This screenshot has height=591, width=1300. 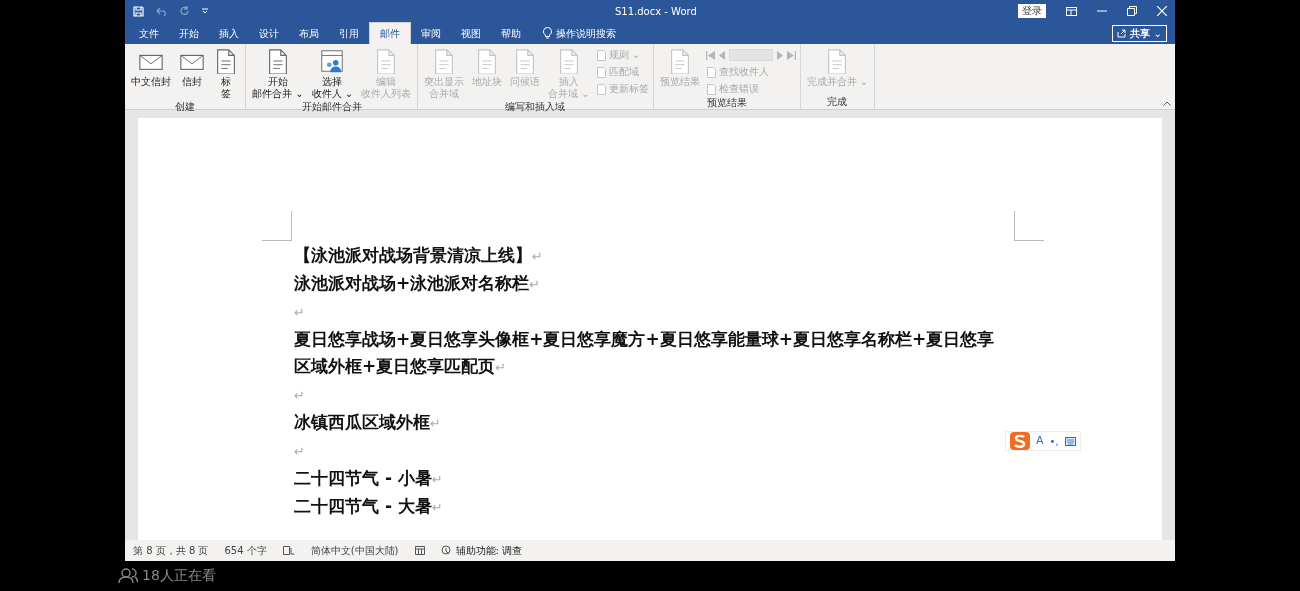 What do you see at coordinates (726, 103) in the screenshot?
I see `ribbon-group-label: 预览结果` at bounding box center [726, 103].